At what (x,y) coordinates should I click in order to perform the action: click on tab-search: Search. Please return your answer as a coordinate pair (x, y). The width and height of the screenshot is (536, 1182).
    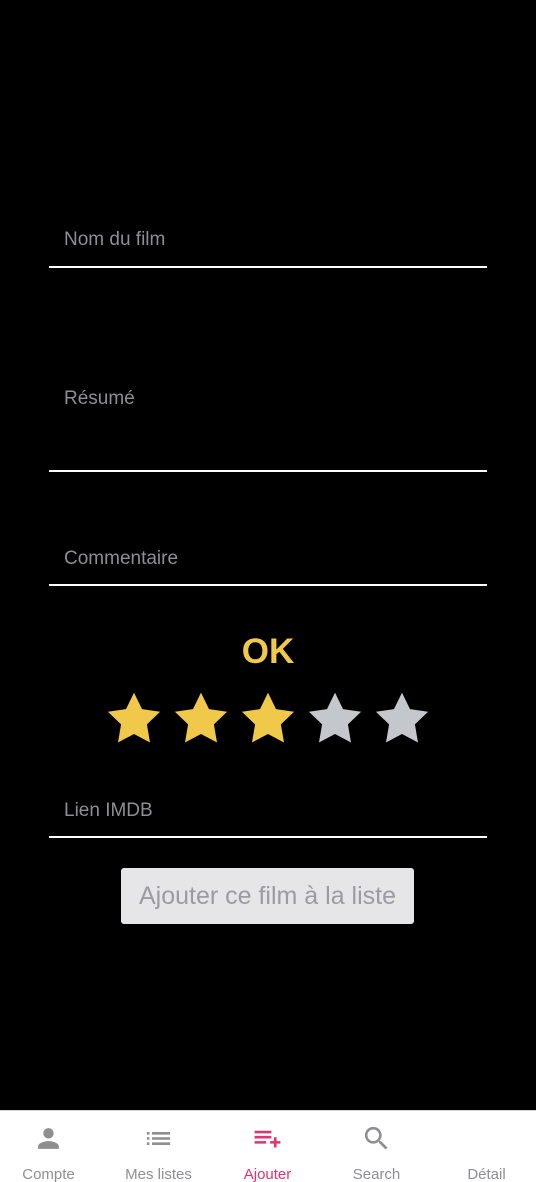
    Looking at the image, I should click on (376, 1146).